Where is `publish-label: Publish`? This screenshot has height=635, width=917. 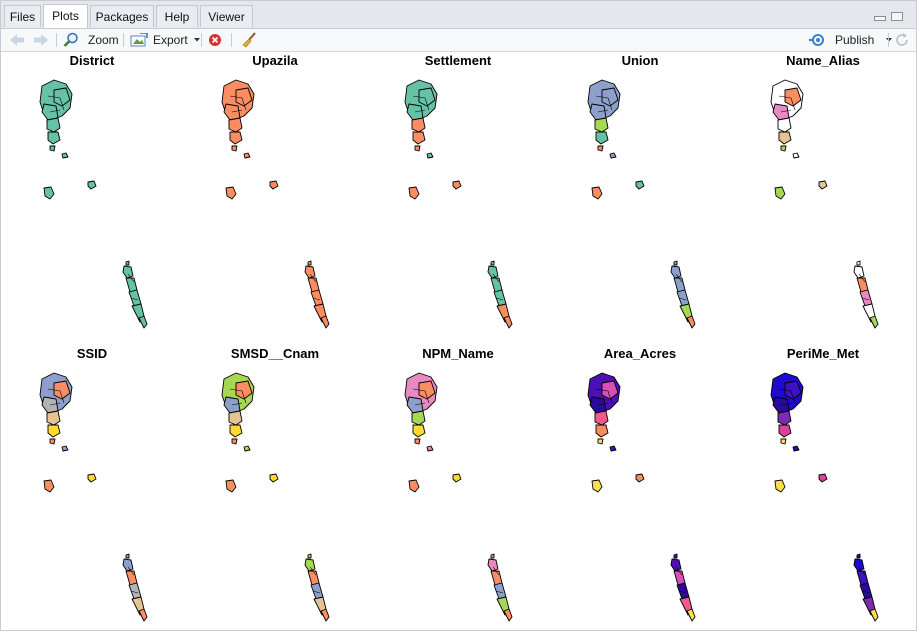 publish-label: Publish is located at coordinates (855, 40).